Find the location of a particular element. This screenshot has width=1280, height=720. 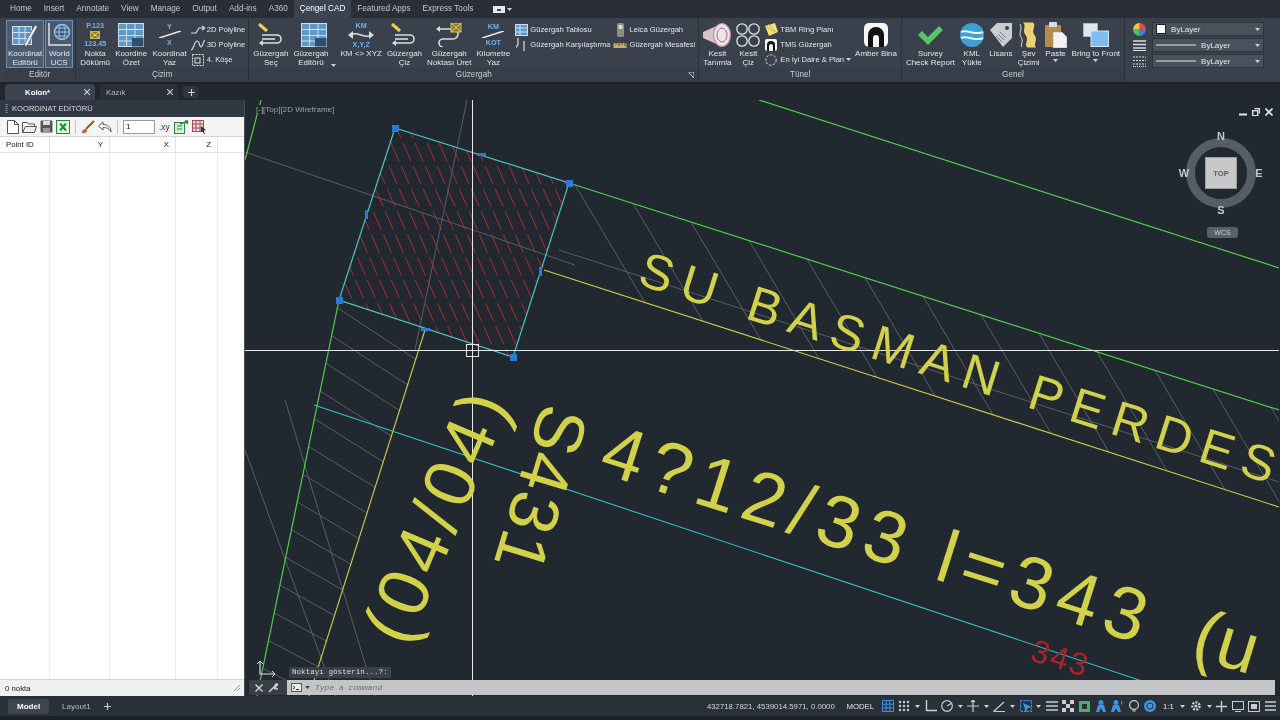

ribbon-tab: Featured Apps is located at coordinates (384, 9).